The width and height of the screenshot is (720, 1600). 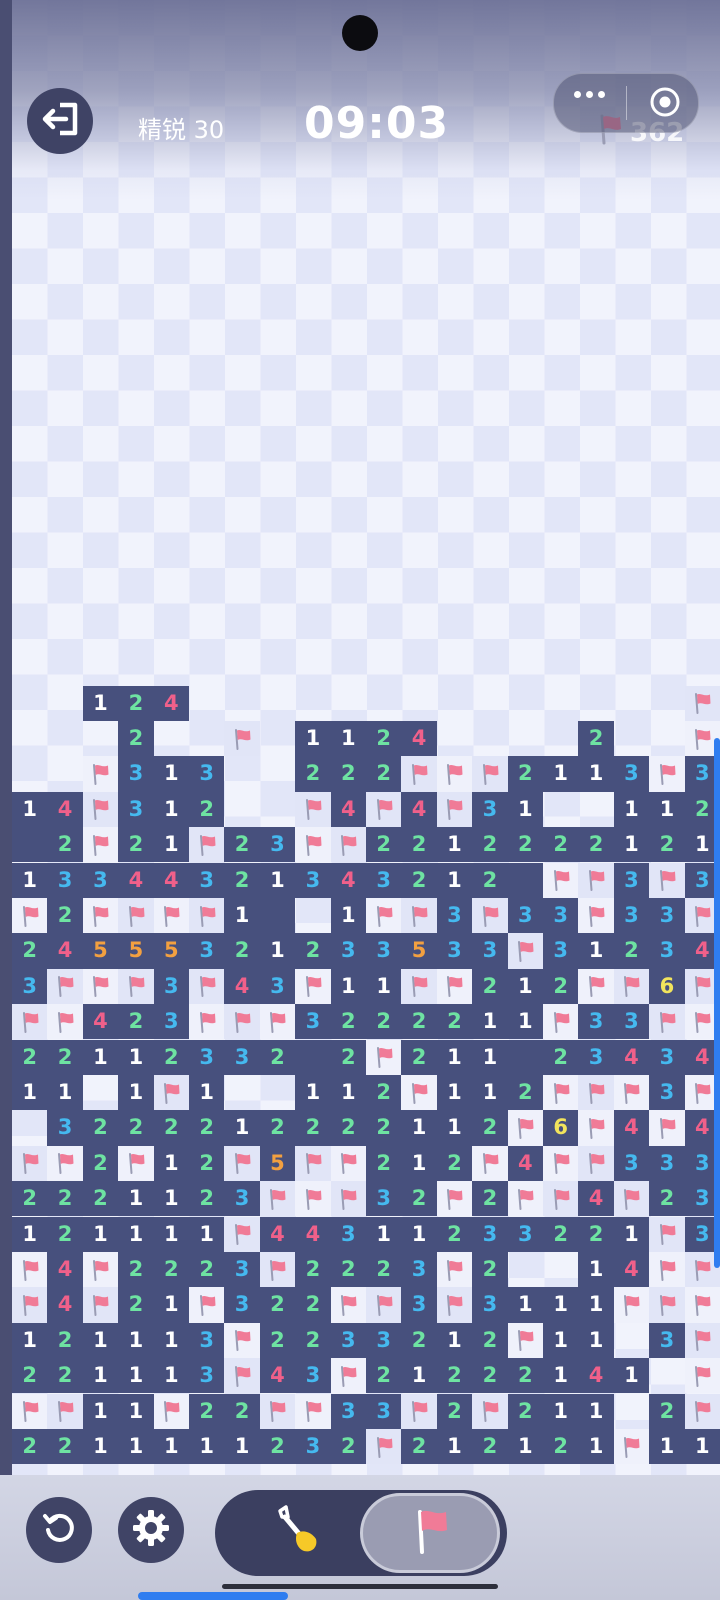 What do you see at coordinates (525, 880) in the screenshot?
I see `empty-cell` at bounding box center [525, 880].